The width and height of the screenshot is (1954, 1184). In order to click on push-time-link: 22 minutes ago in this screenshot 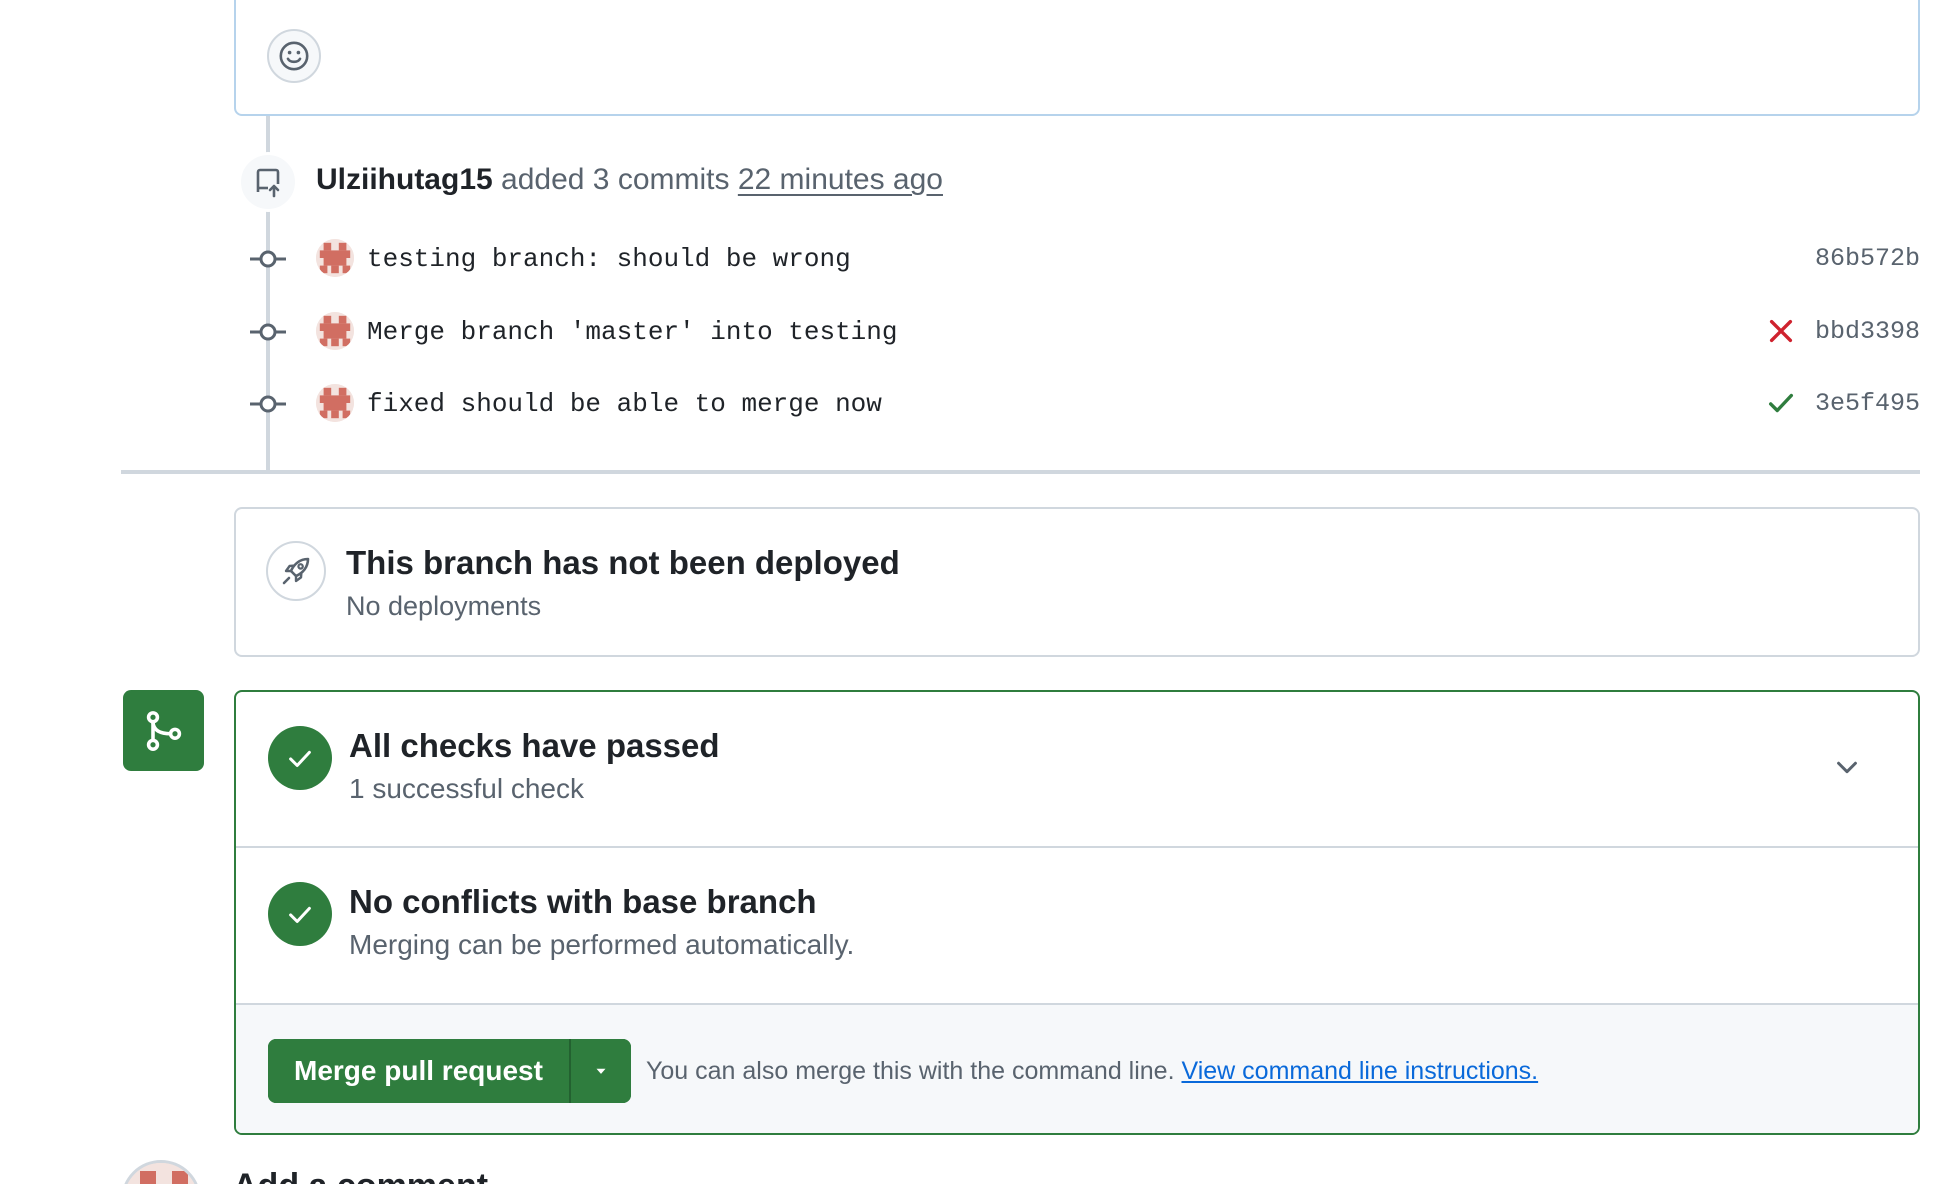, I will do `click(840, 179)`.